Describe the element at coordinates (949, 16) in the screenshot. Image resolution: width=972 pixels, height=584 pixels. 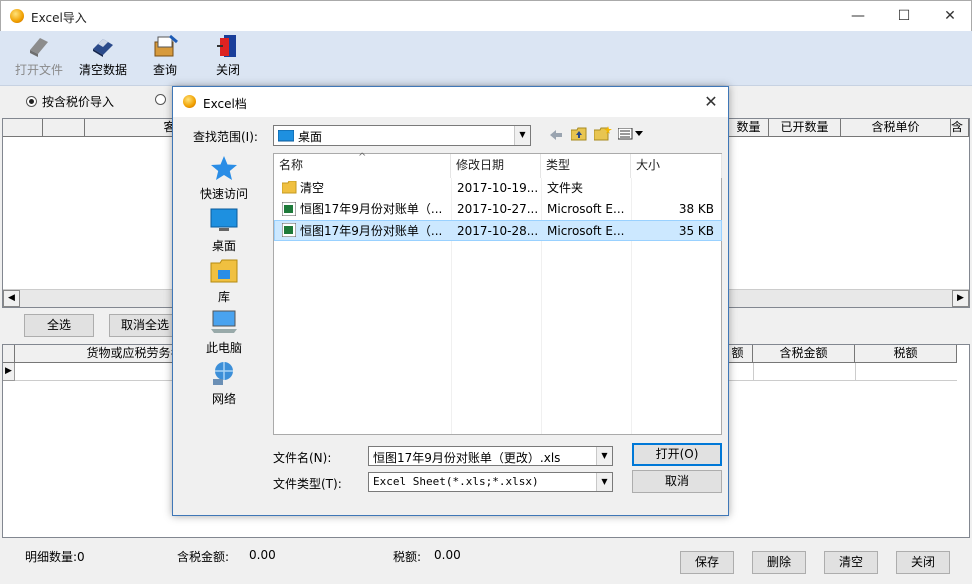
I see `close-window-button: ✕` at that location.